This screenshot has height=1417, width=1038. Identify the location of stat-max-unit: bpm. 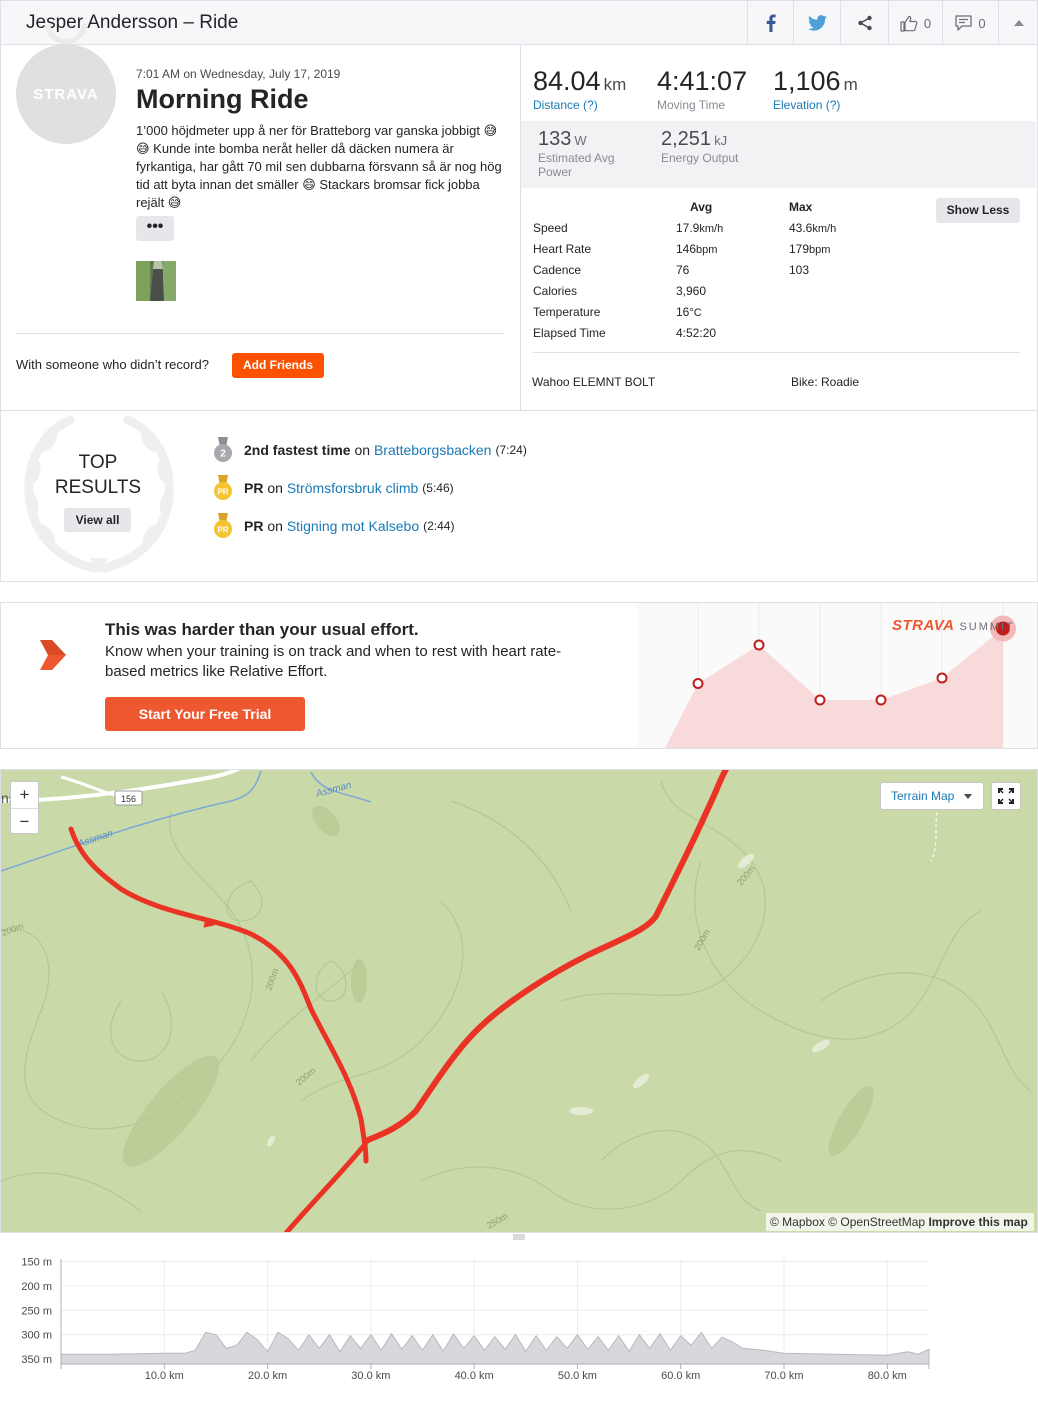
(820, 250).